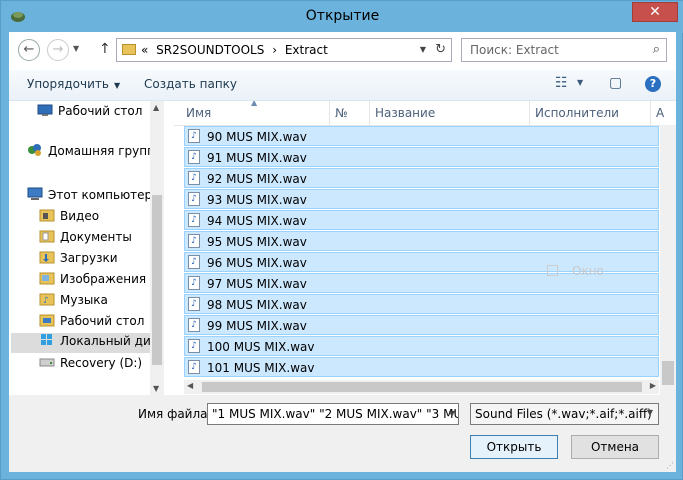 This screenshot has width=683, height=480. What do you see at coordinates (47, 215) in the screenshot?
I see `videos-folder-icon` at bounding box center [47, 215].